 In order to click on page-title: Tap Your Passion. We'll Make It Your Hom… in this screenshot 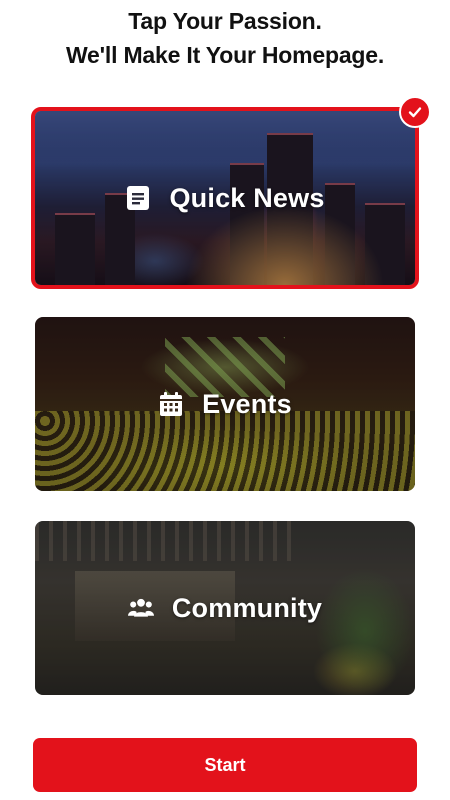, I will do `click(225, 38)`.